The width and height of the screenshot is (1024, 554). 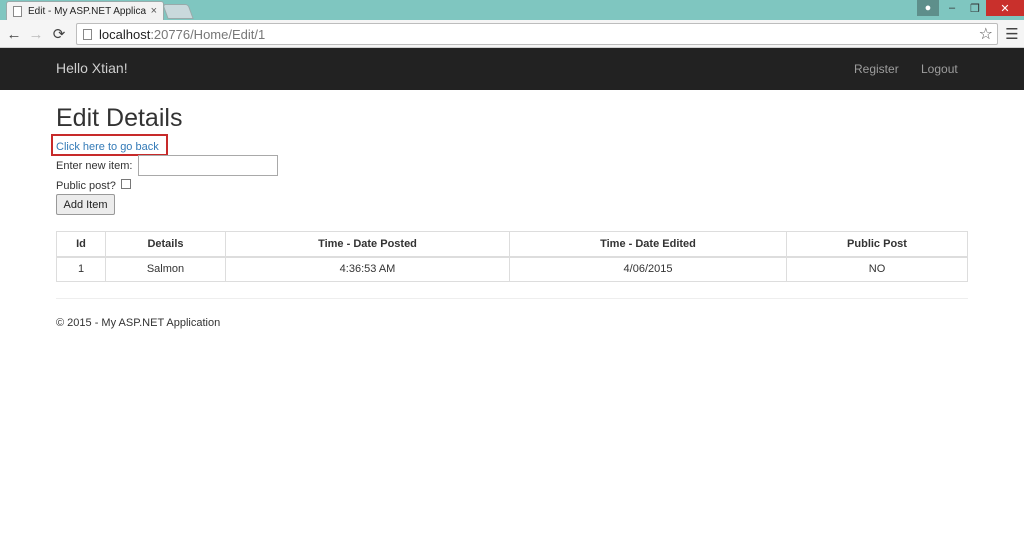 I want to click on bookmark-star-icon: ☆, so click(x=986, y=34).